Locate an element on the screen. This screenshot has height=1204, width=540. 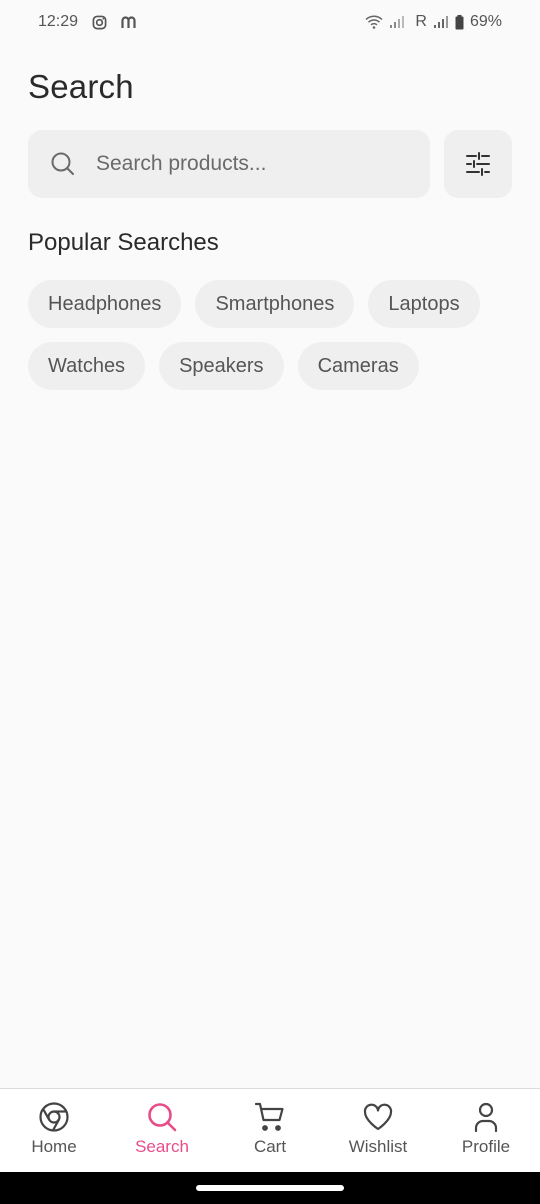
chip-speakers: Speakers is located at coordinates (221, 366).